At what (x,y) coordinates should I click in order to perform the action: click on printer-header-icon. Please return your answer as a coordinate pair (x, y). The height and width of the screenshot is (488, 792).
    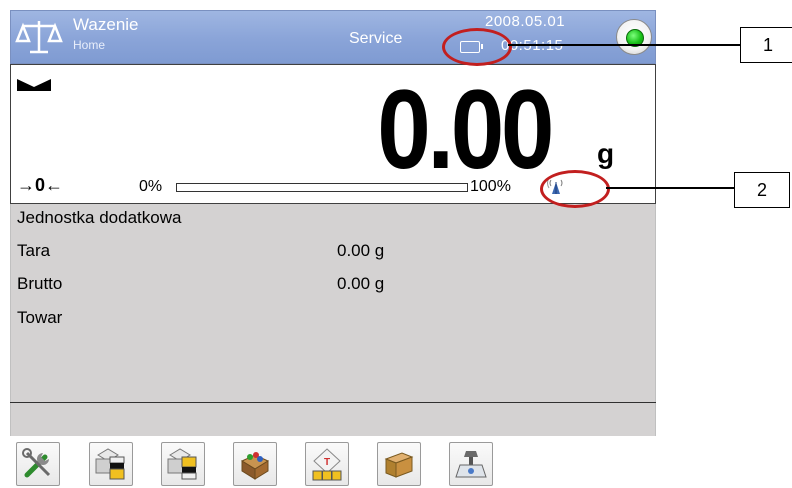
    Looking at the image, I should click on (110, 464).